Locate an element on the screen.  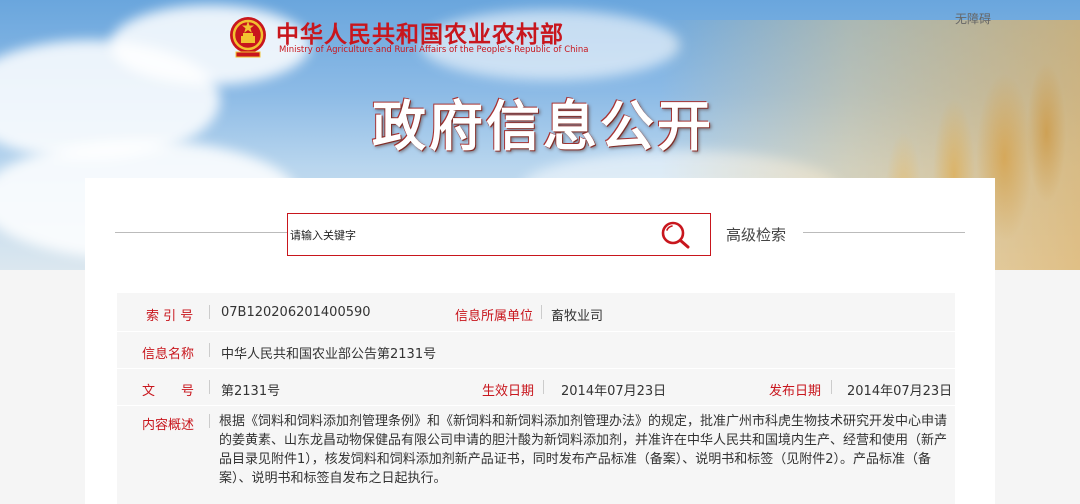
table-row: 索 引 号 07B120206201400590 信息所属单位 畜牧业司 is located at coordinates (536, 312).